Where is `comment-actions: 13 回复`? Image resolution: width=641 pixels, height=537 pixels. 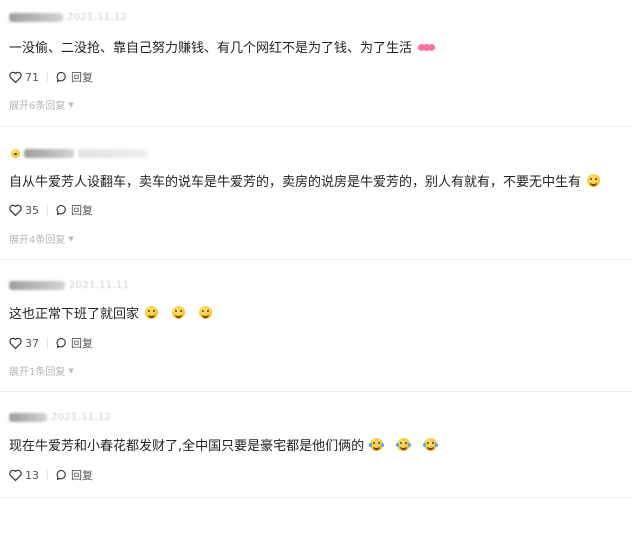 comment-actions: 13 回复 is located at coordinates (51, 475).